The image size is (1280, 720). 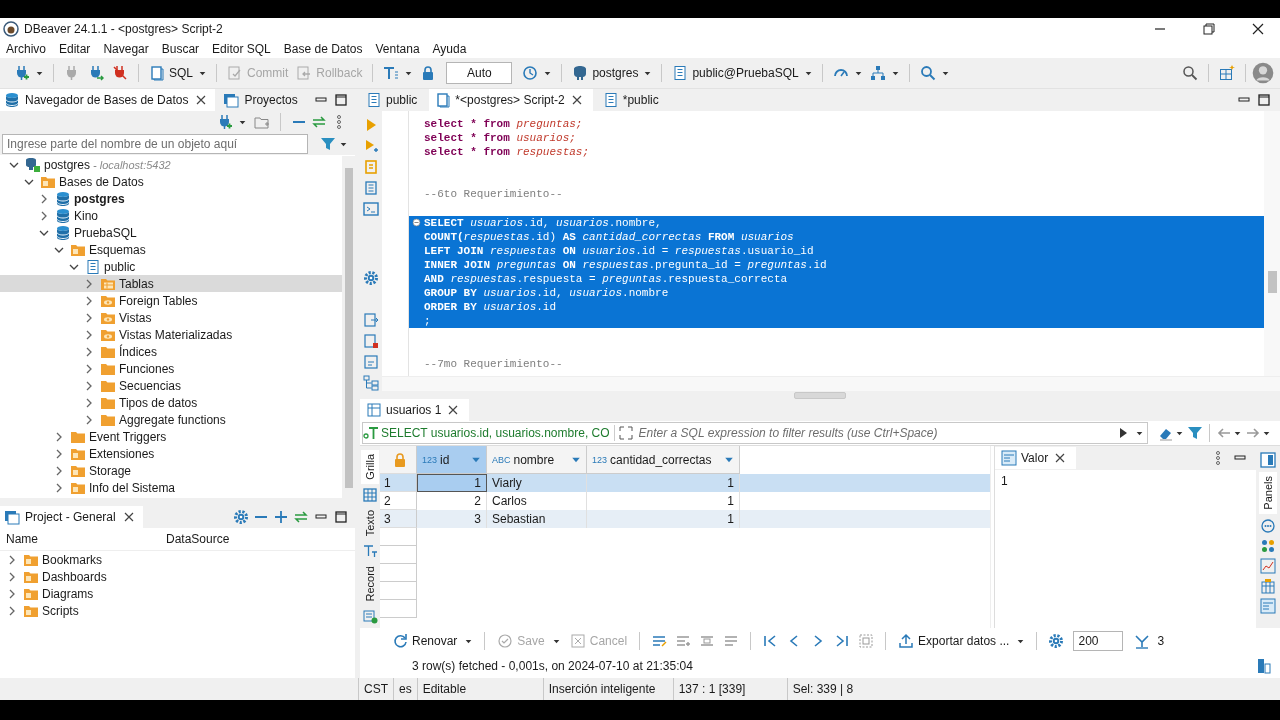 I want to click on sidebar-icon, so click(x=1264, y=666).